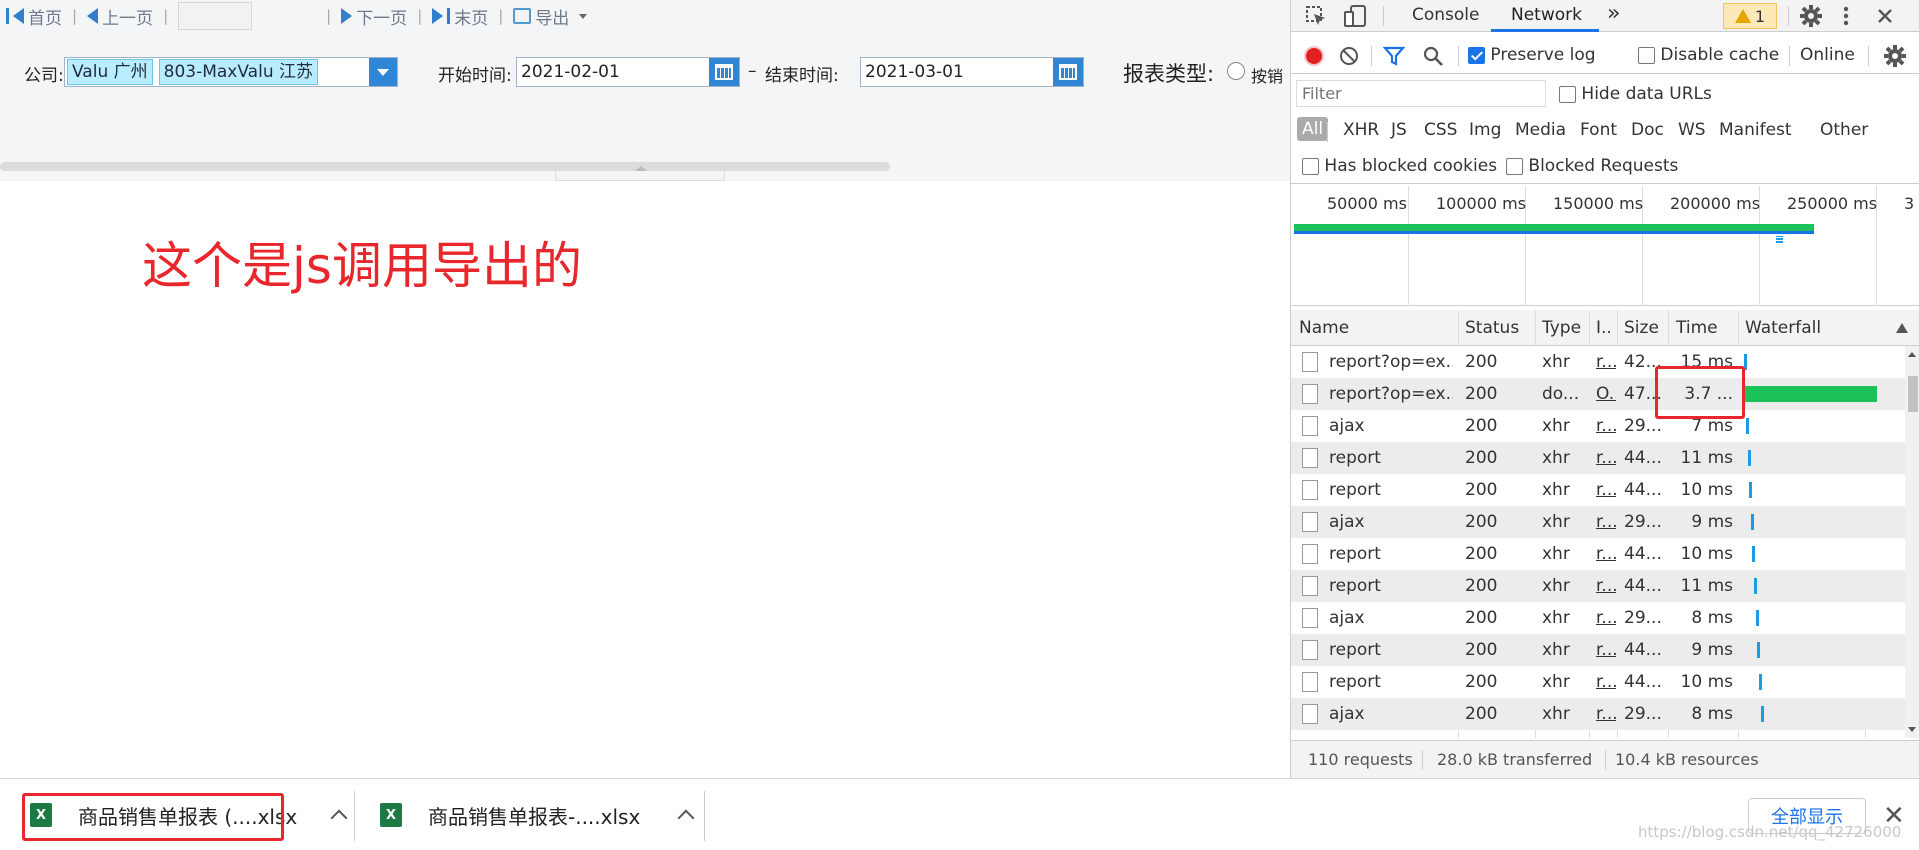 The height and width of the screenshot is (850, 1919). What do you see at coordinates (972, 72) in the screenshot?
I see `end-date-input: 2021-03-01` at bounding box center [972, 72].